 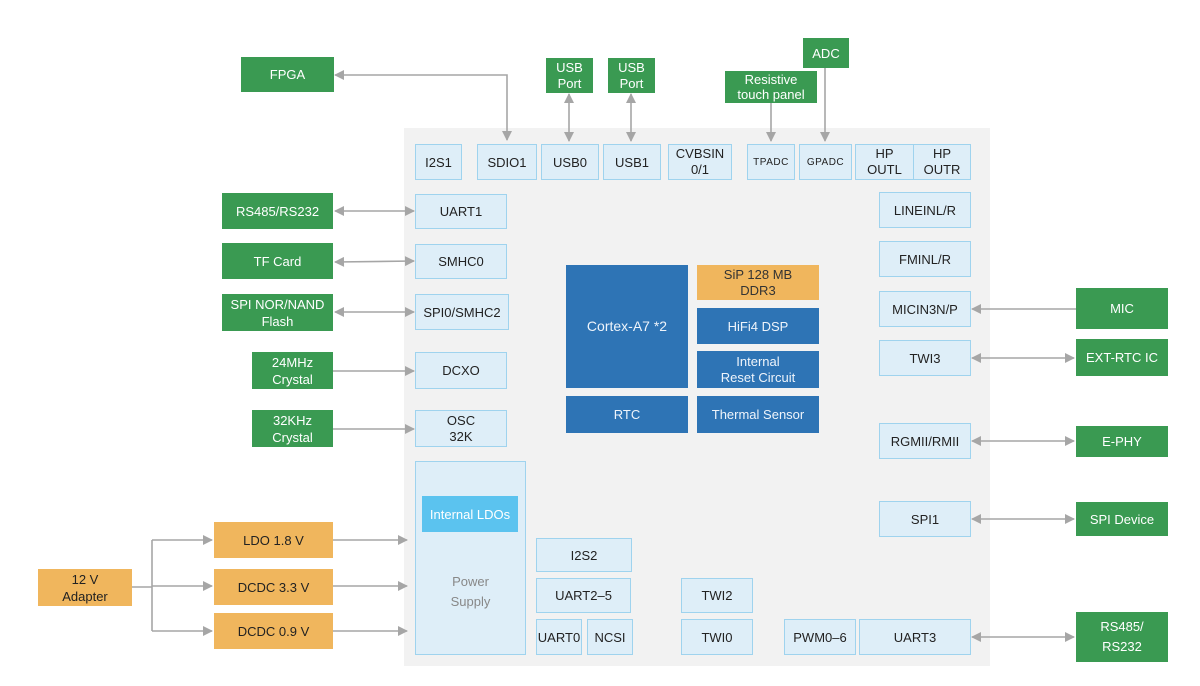 I want to click on usb0-block: USB0, so click(x=570, y=162).